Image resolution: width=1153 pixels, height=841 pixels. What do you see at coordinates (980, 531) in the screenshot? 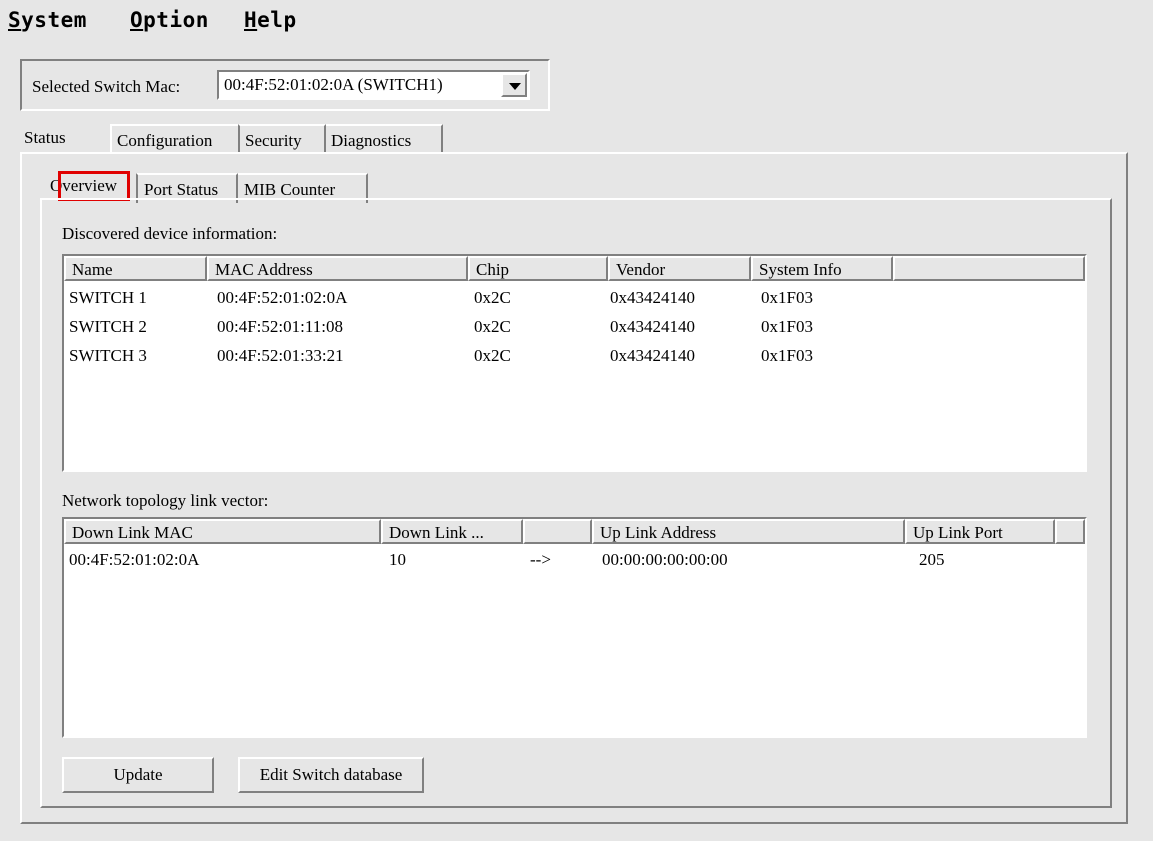
I see `topology-col-up-link-port: Up Link Port` at bounding box center [980, 531].